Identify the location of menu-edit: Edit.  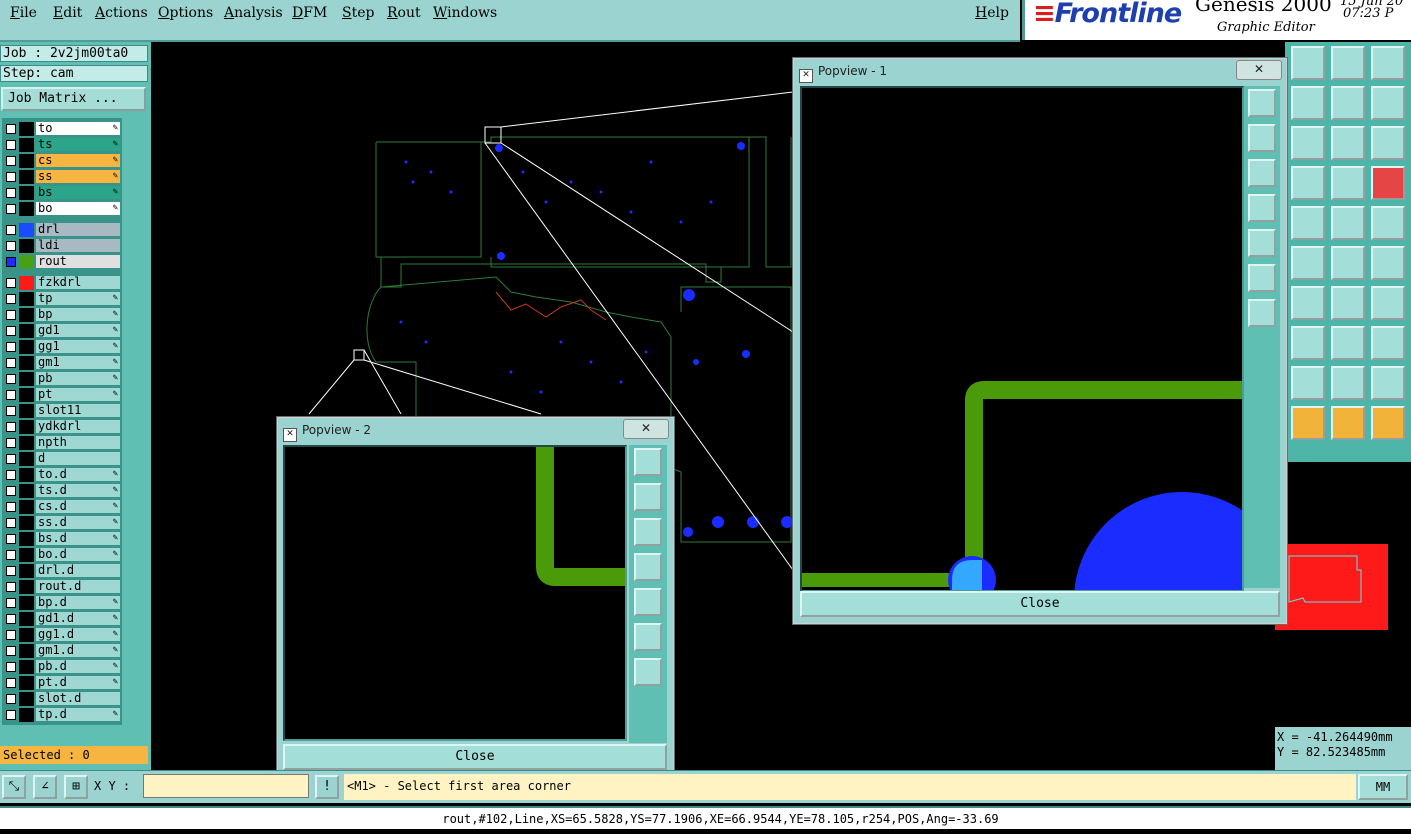
(67, 13).